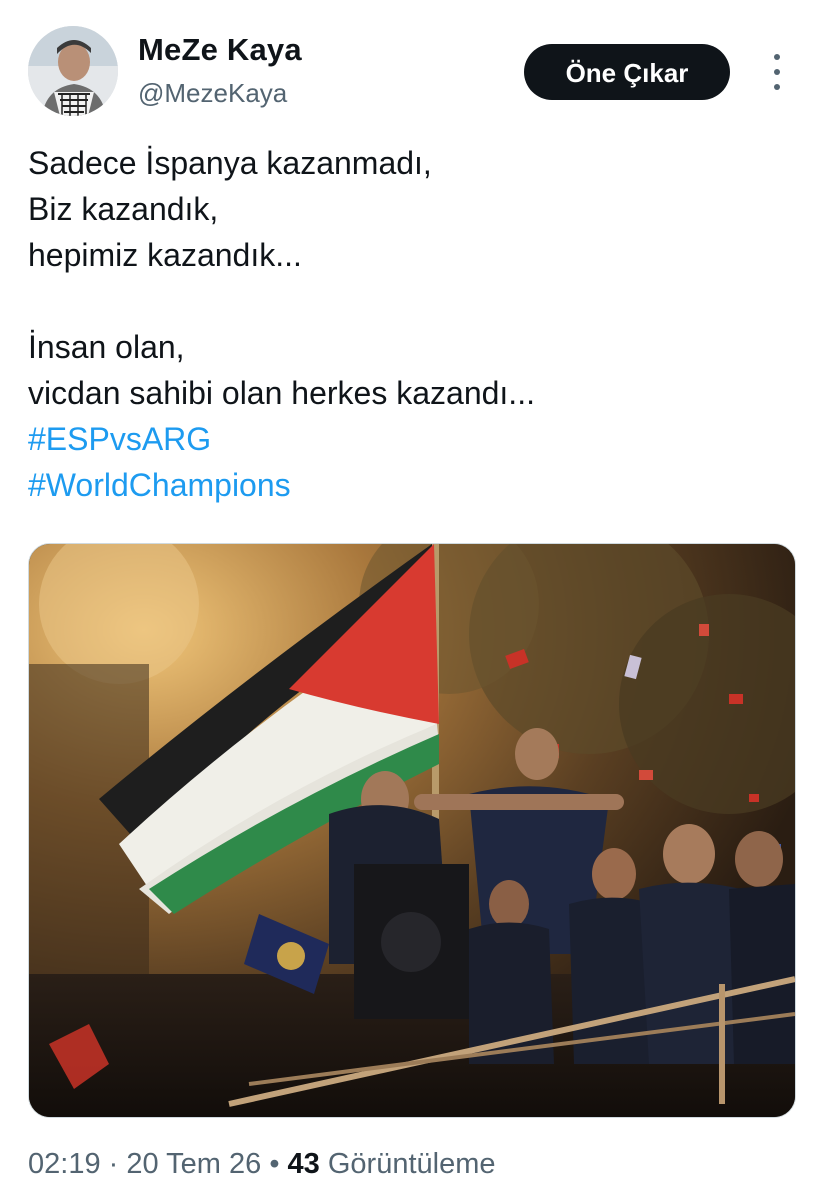 This screenshot has height=1200, width=822. I want to click on views-count: 43, so click(304, 1164).